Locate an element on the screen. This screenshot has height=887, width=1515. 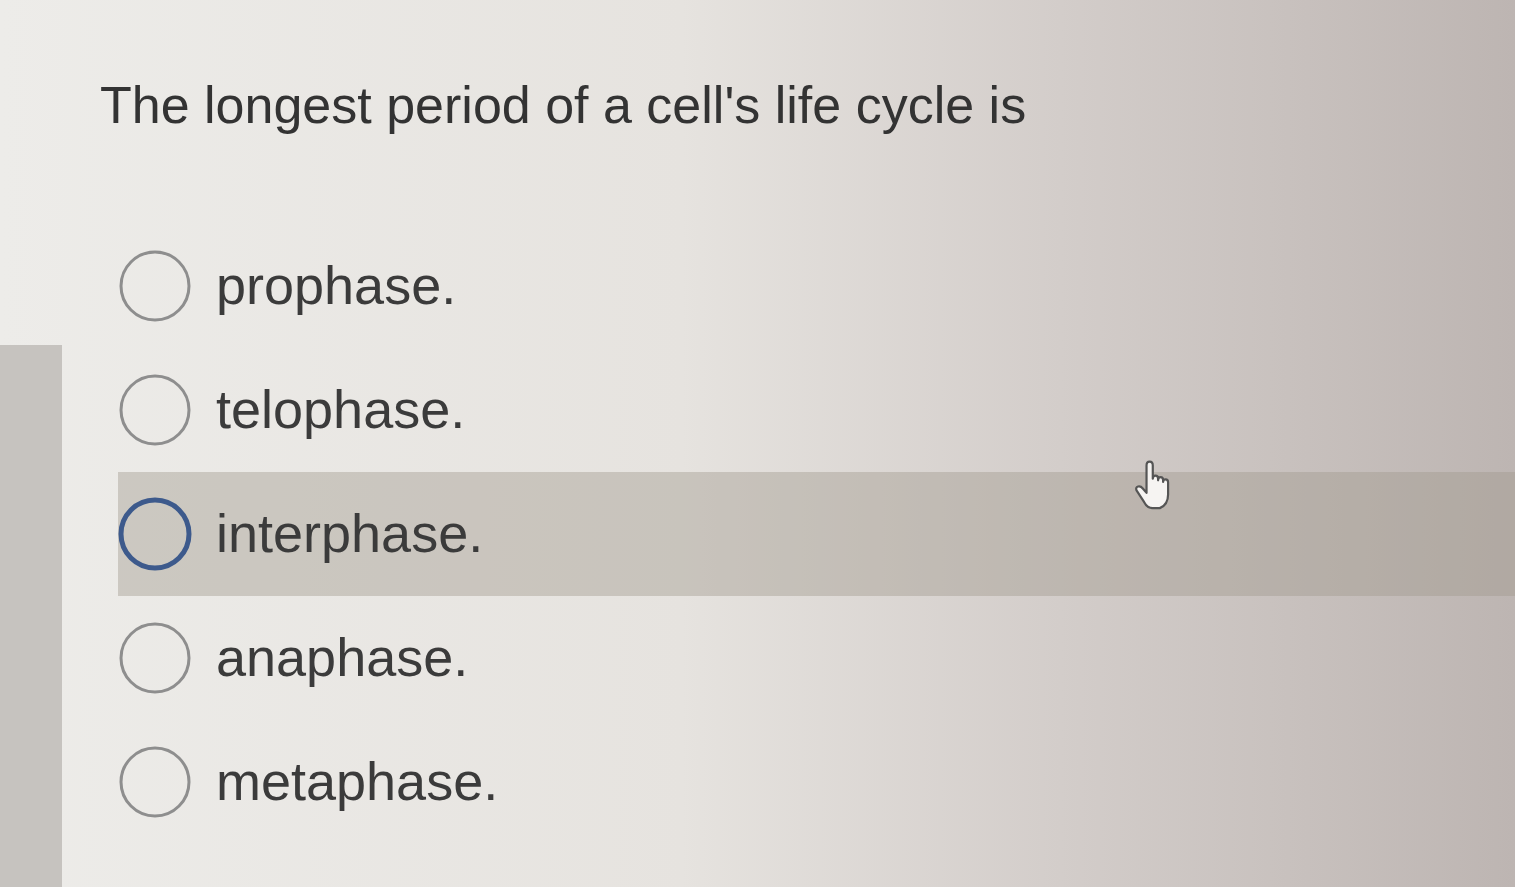
option-label: interphase. is located at coordinates (350, 533).